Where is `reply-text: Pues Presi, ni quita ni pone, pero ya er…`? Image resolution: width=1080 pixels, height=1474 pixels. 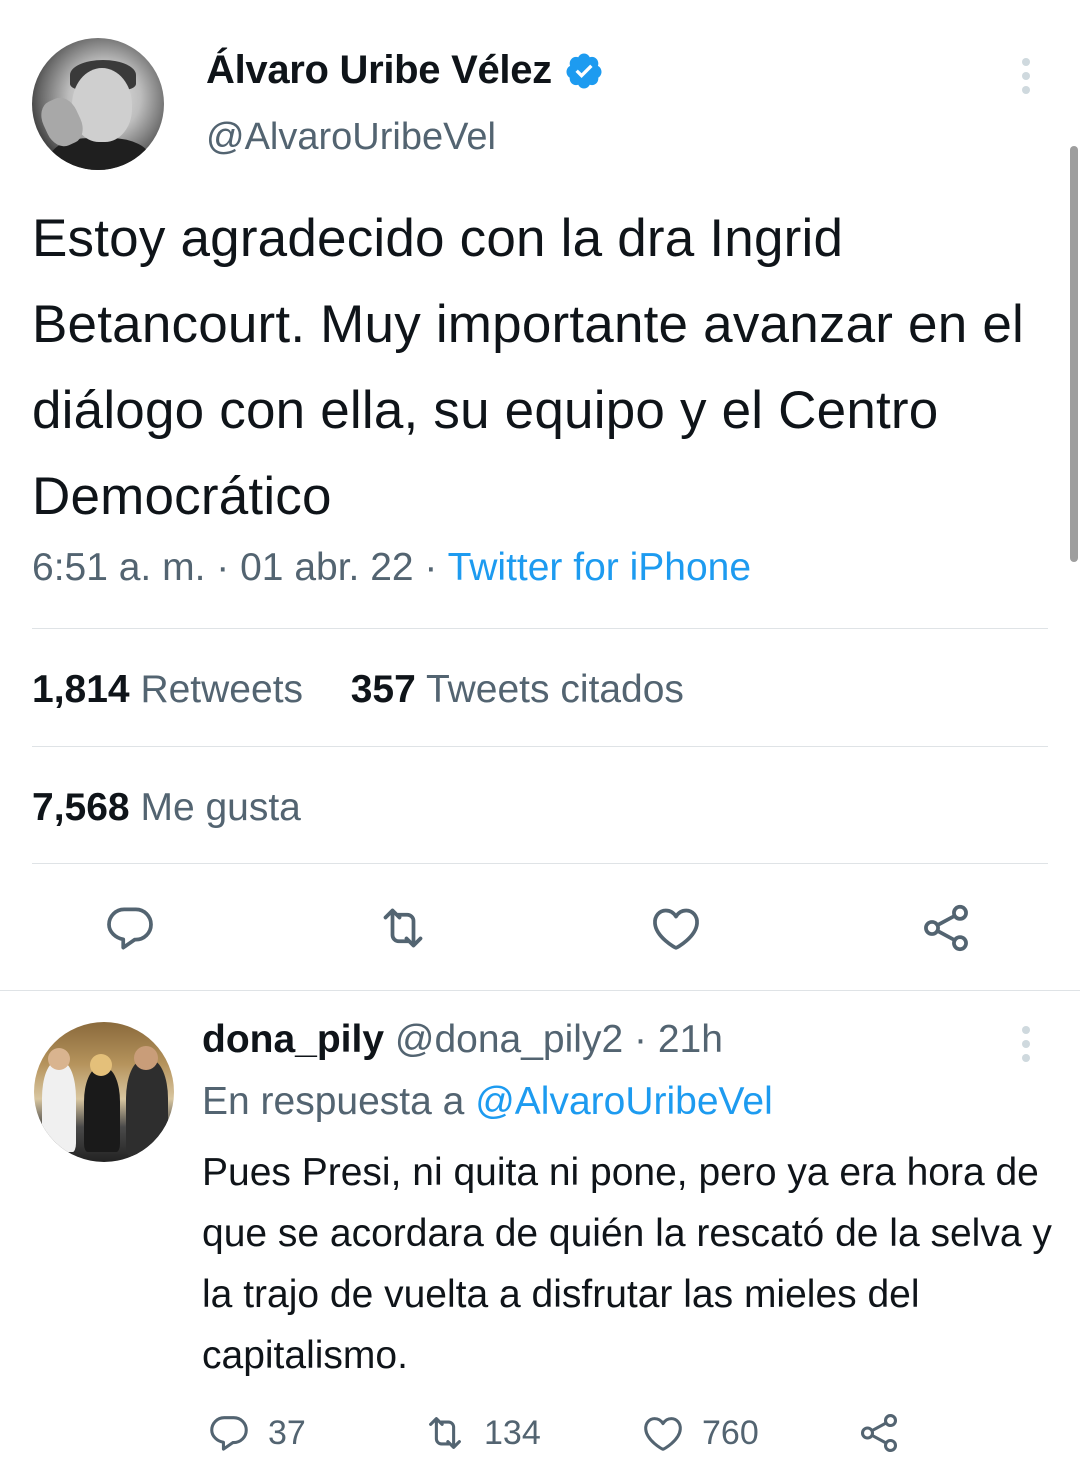 reply-text: Pues Presi, ni quita ni pone, pero ya er… is located at coordinates (627, 1264).